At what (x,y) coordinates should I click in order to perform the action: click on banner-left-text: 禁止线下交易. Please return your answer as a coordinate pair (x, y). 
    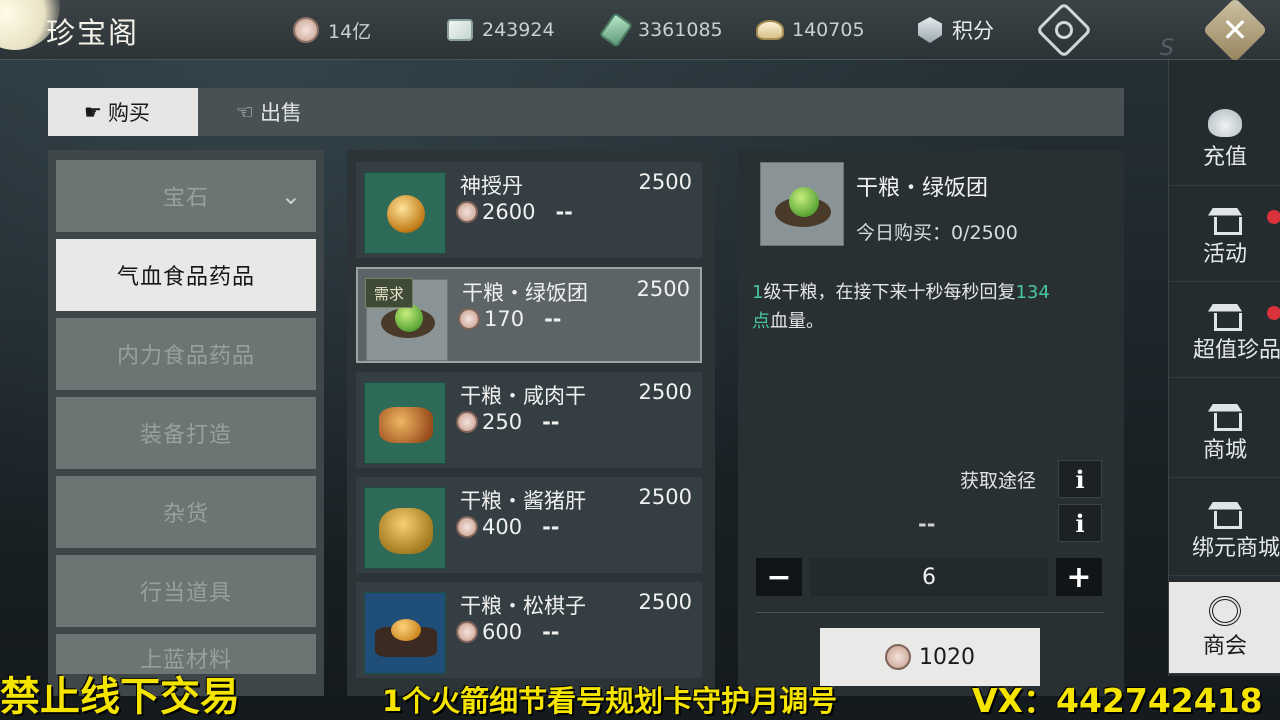
    Looking at the image, I should click on (120, 697).